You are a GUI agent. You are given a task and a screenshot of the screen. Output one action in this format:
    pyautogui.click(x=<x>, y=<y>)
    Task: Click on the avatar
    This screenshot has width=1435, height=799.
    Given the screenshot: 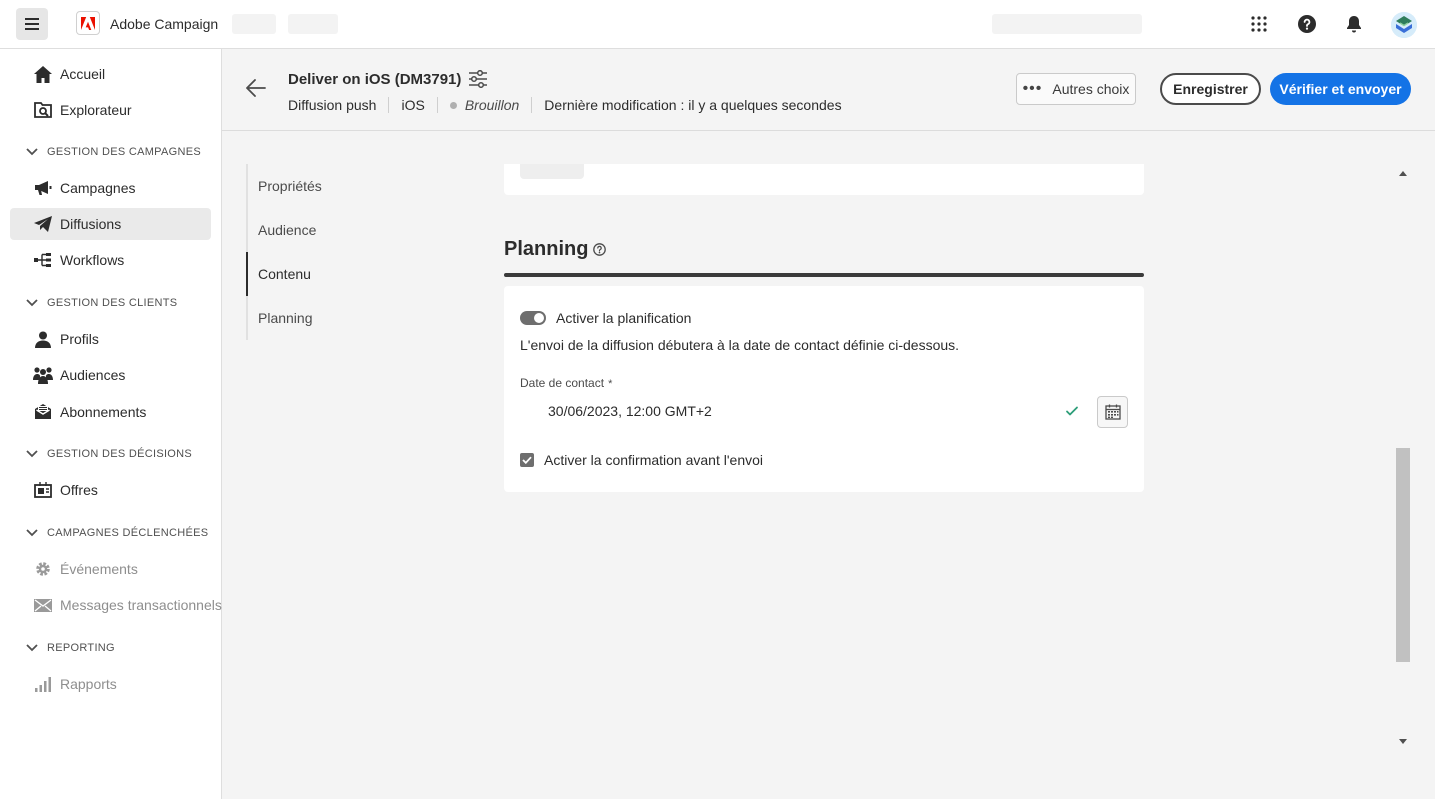 What is the action you would take?
    pyautogui.click(x=1404, y=25)
    